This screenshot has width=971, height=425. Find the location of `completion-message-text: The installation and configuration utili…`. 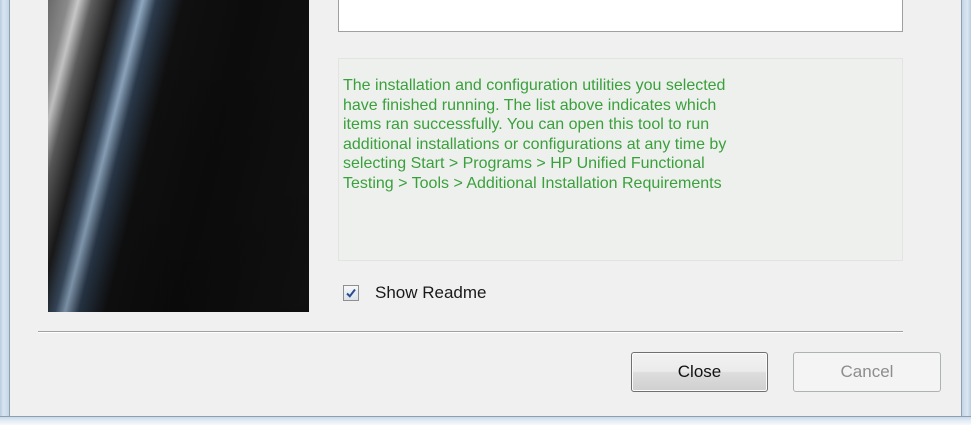

completion-message-text: The installation and configuration utili… is located at coordinates (535, 134).